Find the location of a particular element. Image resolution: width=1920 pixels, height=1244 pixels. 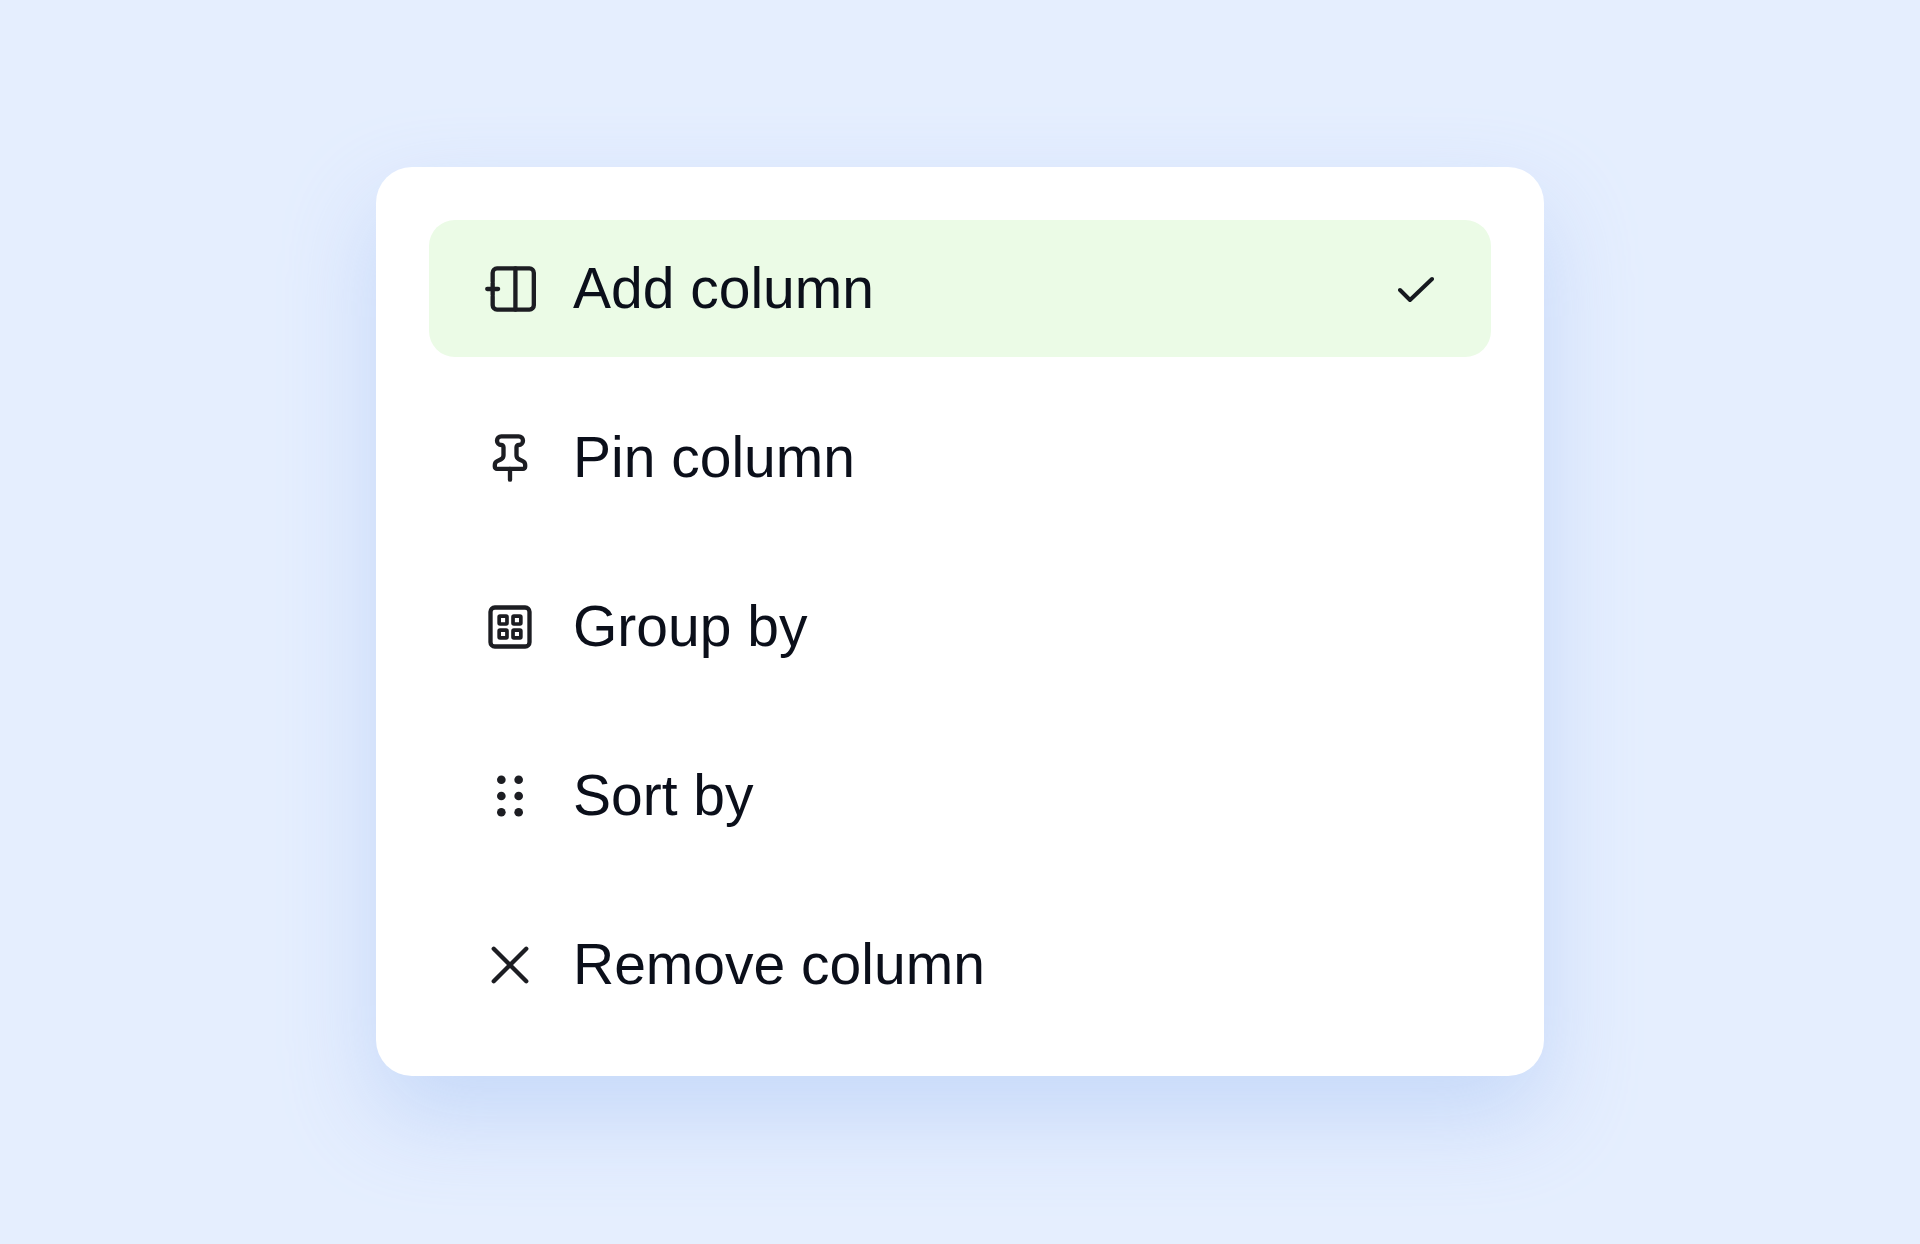

menu-item: Group by is located at coordinates (960, 626).